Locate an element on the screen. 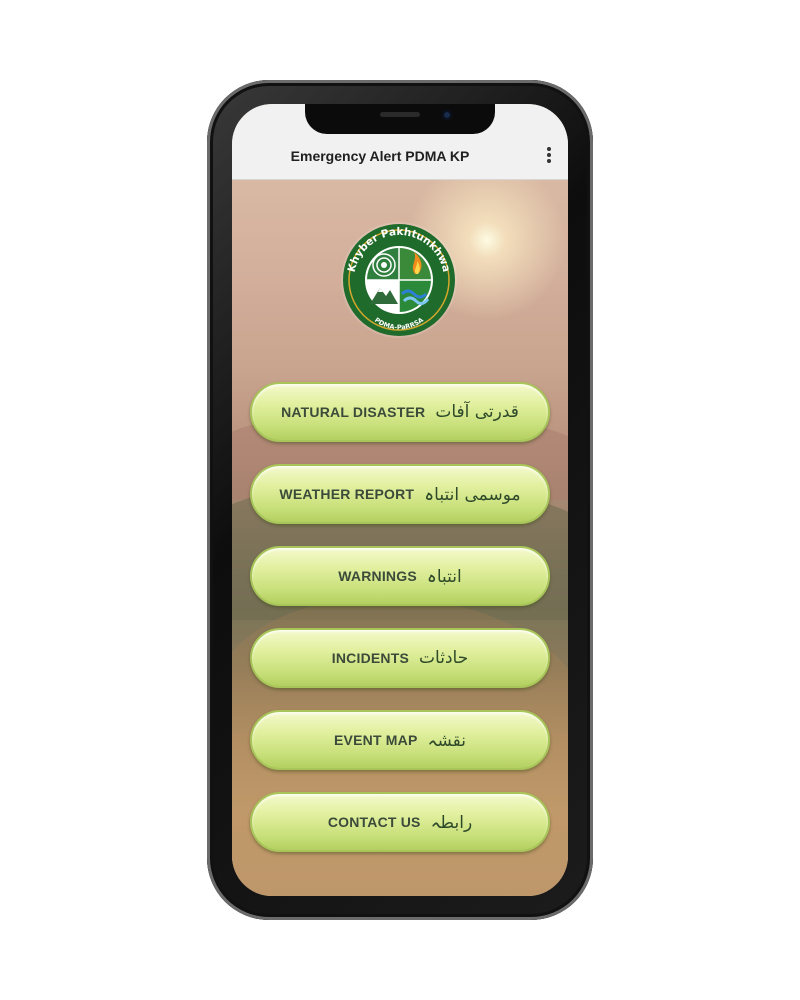  natural-disaster-button: NATURAL DISASTER قدرتی آفات is located at coordinates (400, 412).